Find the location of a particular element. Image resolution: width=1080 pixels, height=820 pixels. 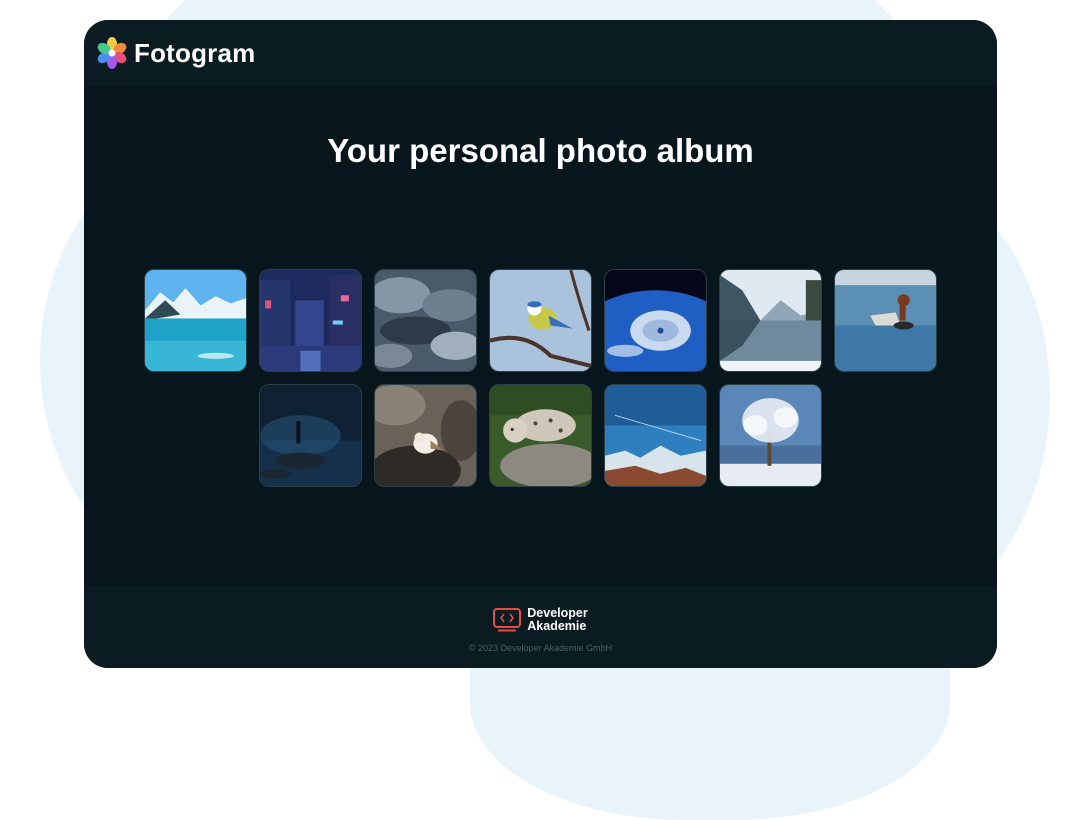

logo-text-line1: Developer is located at coordinates (557, 613).